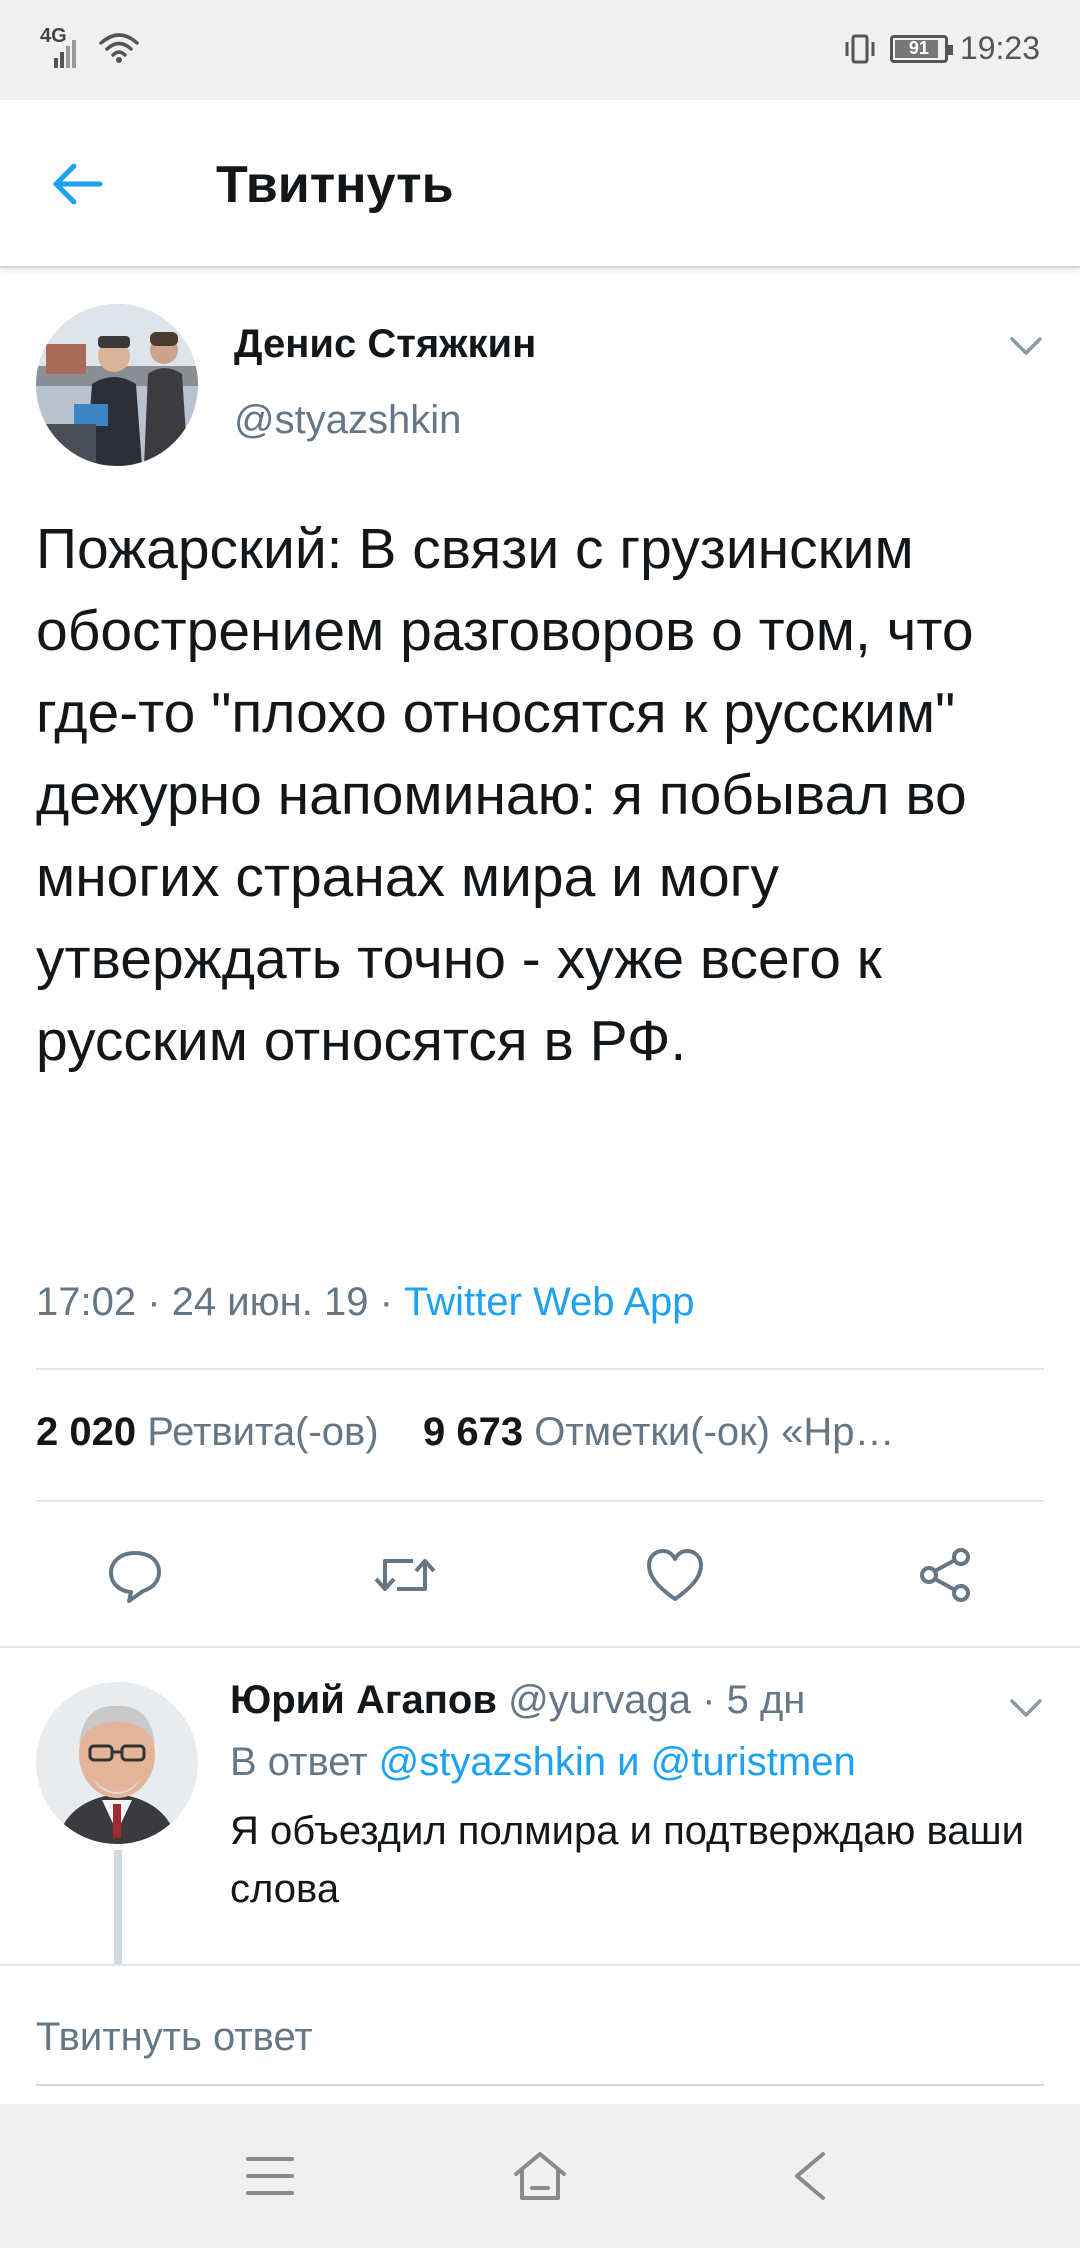 Image resolution: width=1080 pixels, height=2248 pixels. I want to click on share-icon, so click(945, 1575).